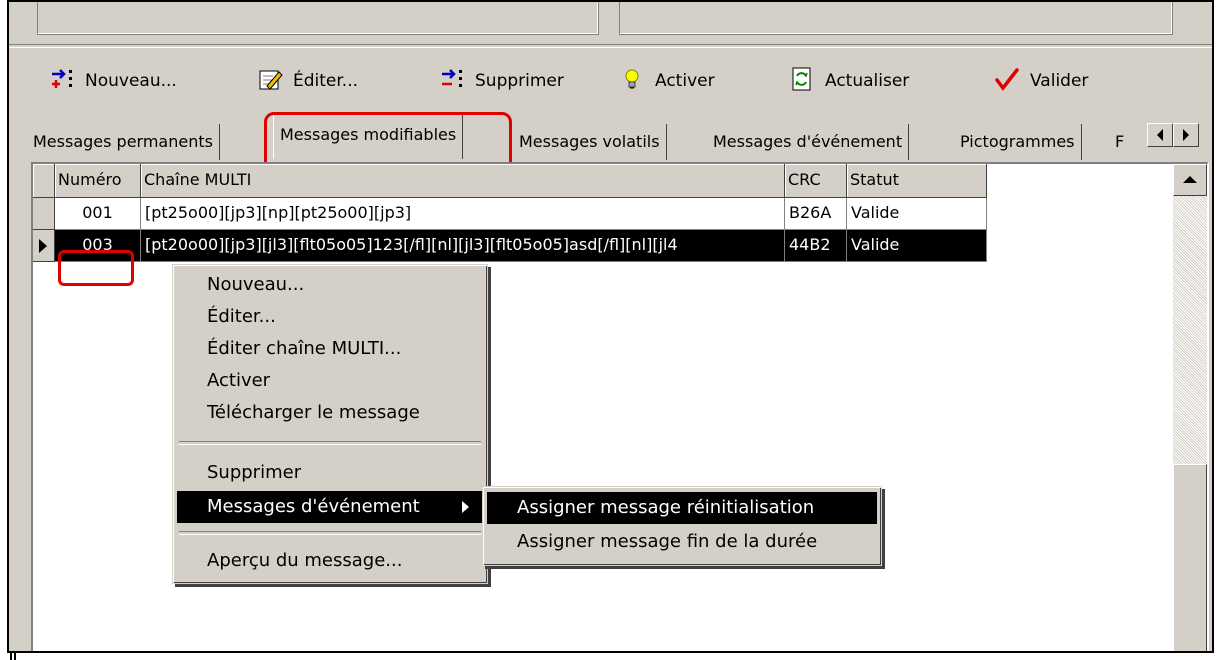 The image size is (1222, 660). What do you see at coordinates (917, 246) in the screenshot?
I see `table-row-cell-status-selected: Valide` at bounding box center [917, 246].